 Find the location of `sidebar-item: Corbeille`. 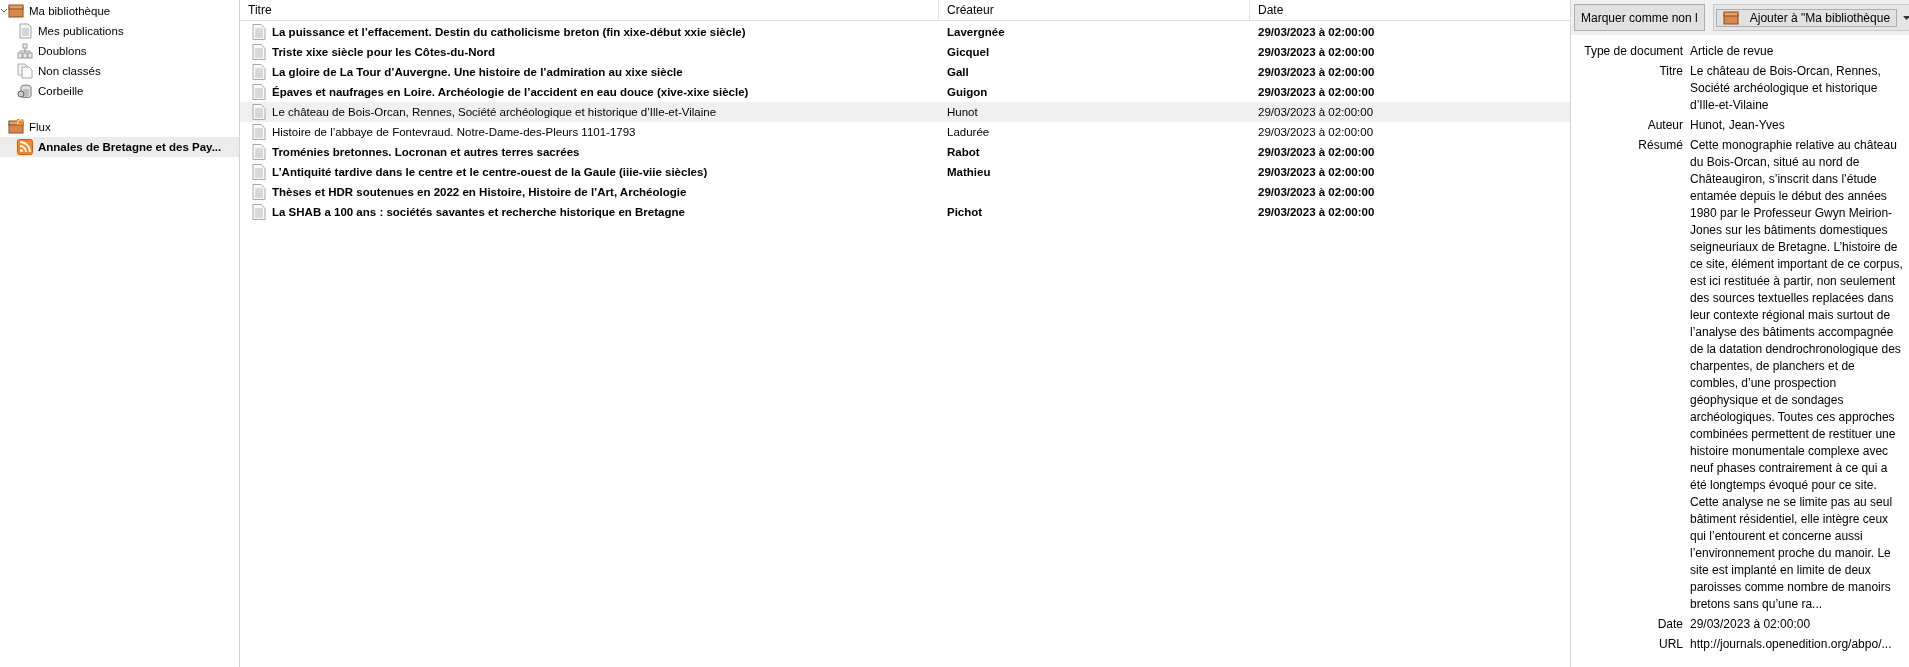

sidebar-item: Corbeille is located at coordinates (119, 91).